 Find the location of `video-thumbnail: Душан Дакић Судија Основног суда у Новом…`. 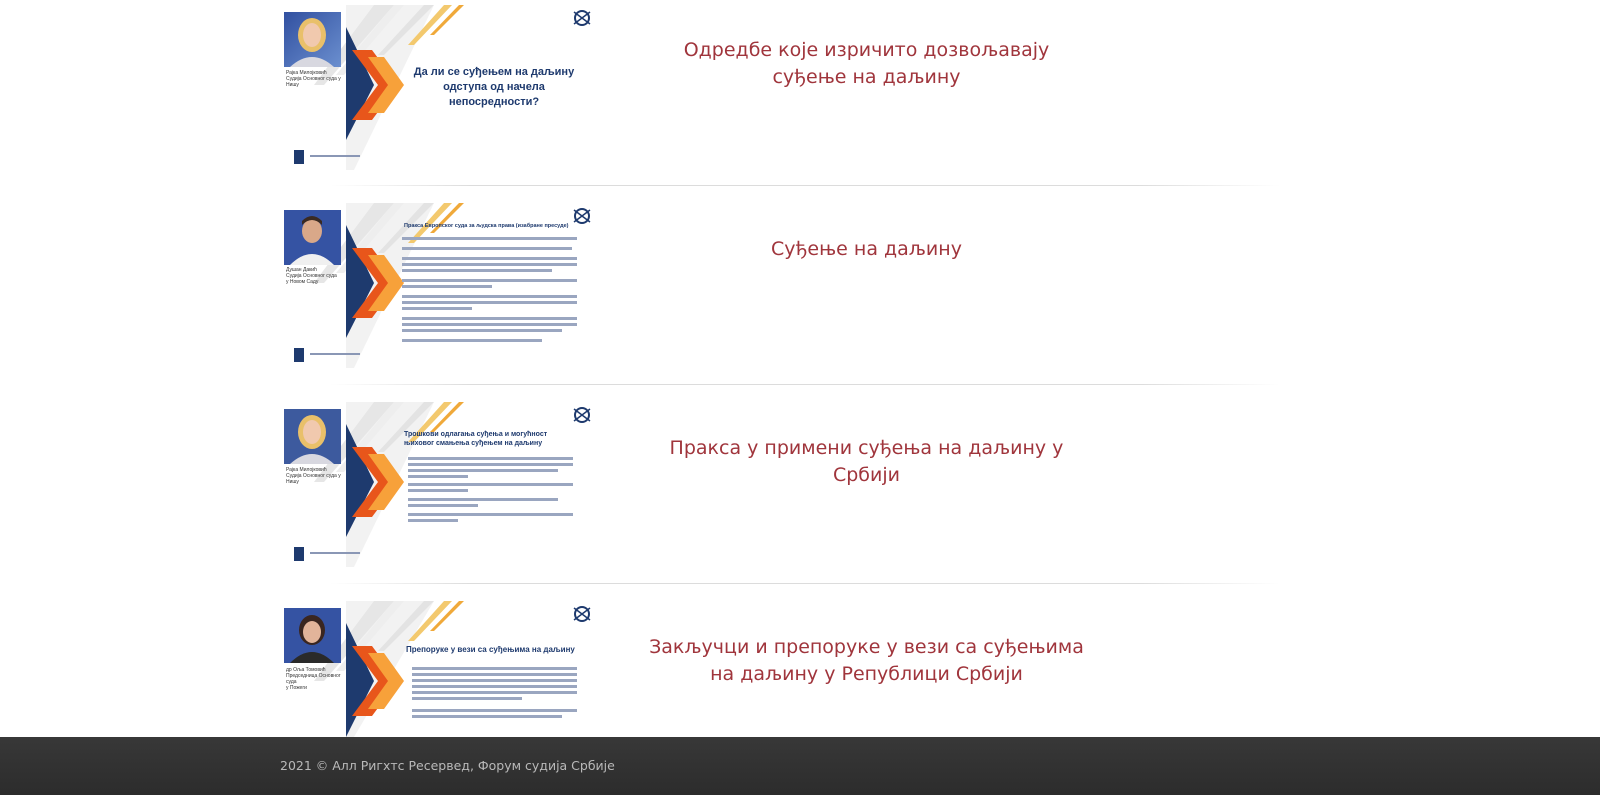

video-thumbnail: Душан Дакић Судија Основног суда у Новом… is located at coordinates (445, 285).